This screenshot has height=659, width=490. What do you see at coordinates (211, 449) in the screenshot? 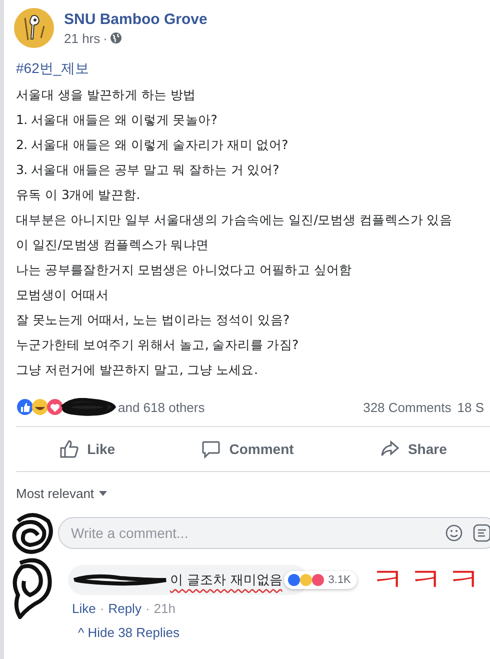
I see `speech-bubble-icon` at bounding box center [211, 449].